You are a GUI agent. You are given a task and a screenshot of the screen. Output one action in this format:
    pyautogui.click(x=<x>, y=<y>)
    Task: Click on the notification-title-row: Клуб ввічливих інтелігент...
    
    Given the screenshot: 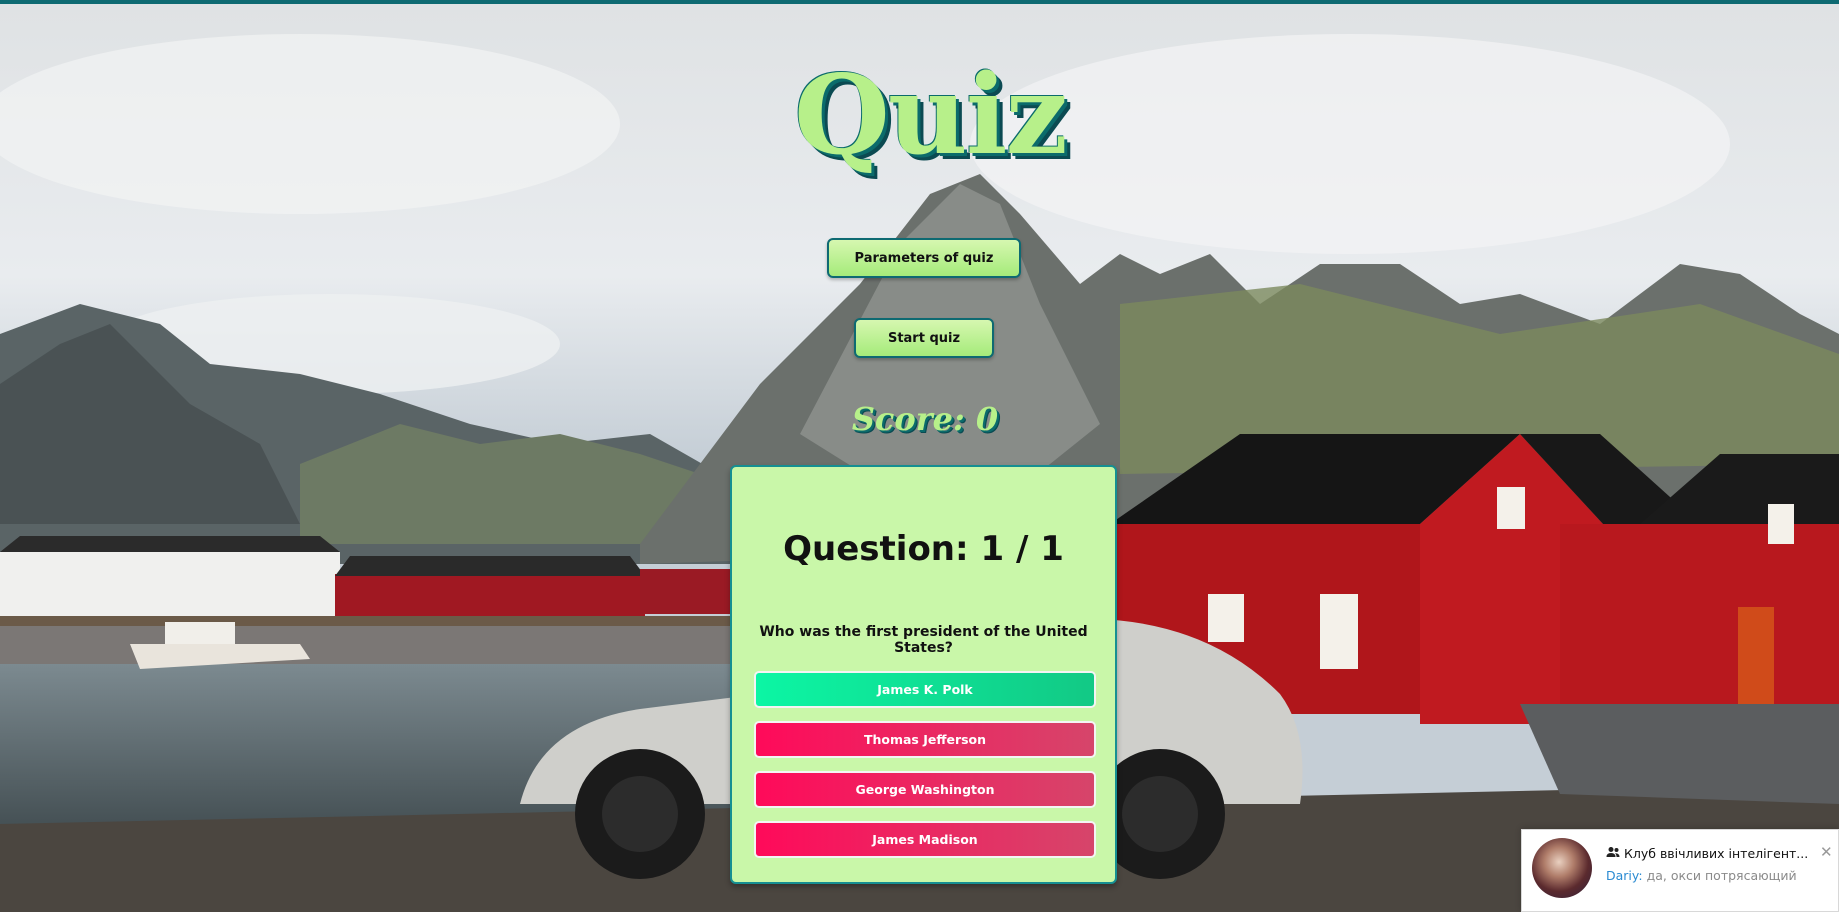 What is the action you would take?
    pyautogui.click(x=1711, y=853)
    